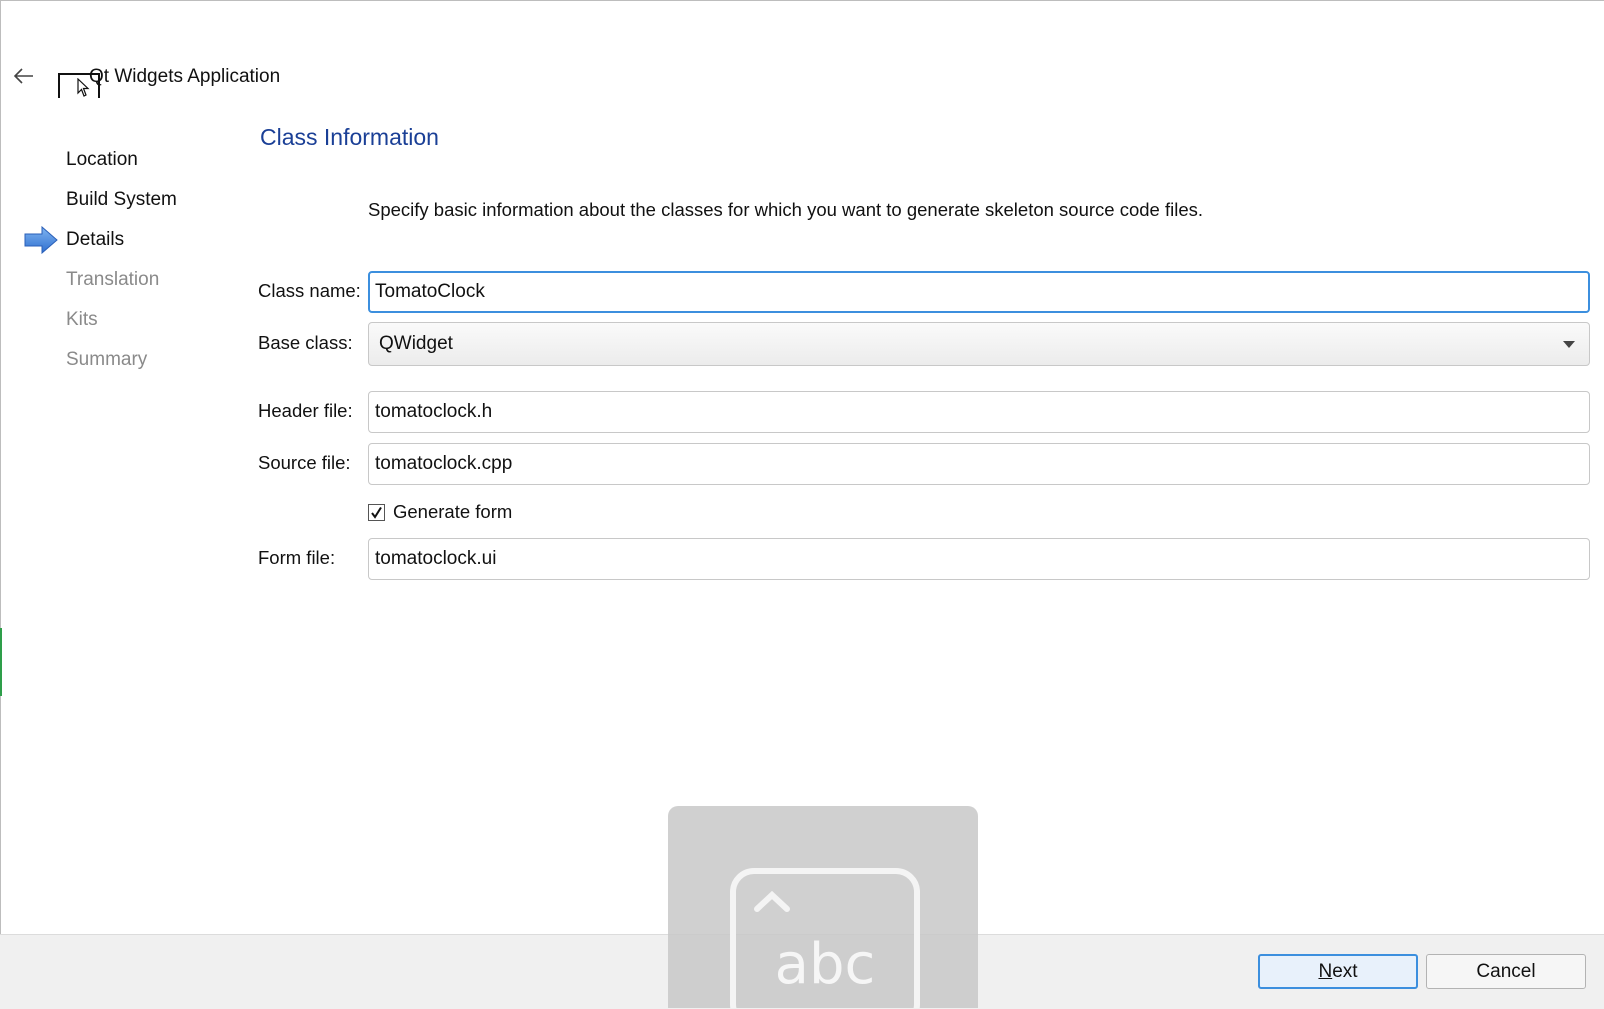  Describe the element at coordinates (95, 239) in the screenshot. I see `step-details: Details` at that location.